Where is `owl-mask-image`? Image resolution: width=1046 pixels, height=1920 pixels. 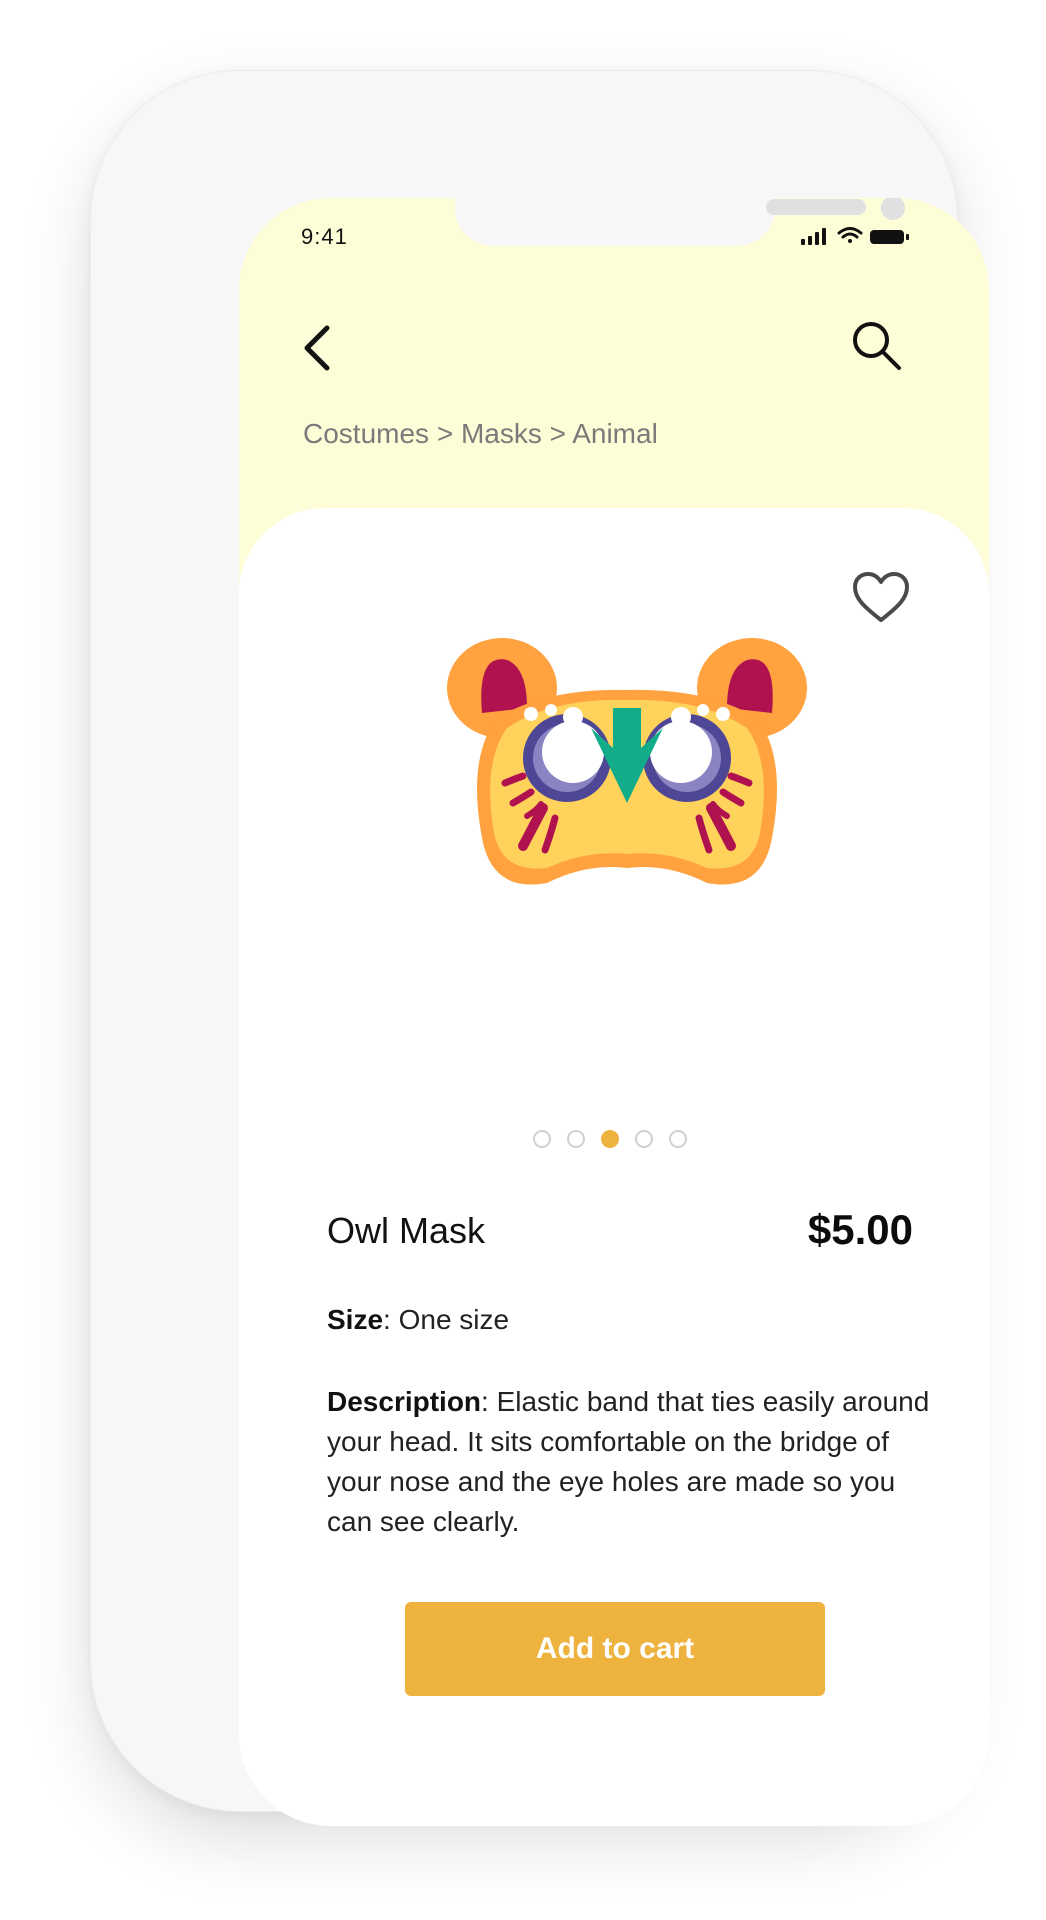
owl-mask-image is located at coordinates (627, 761).